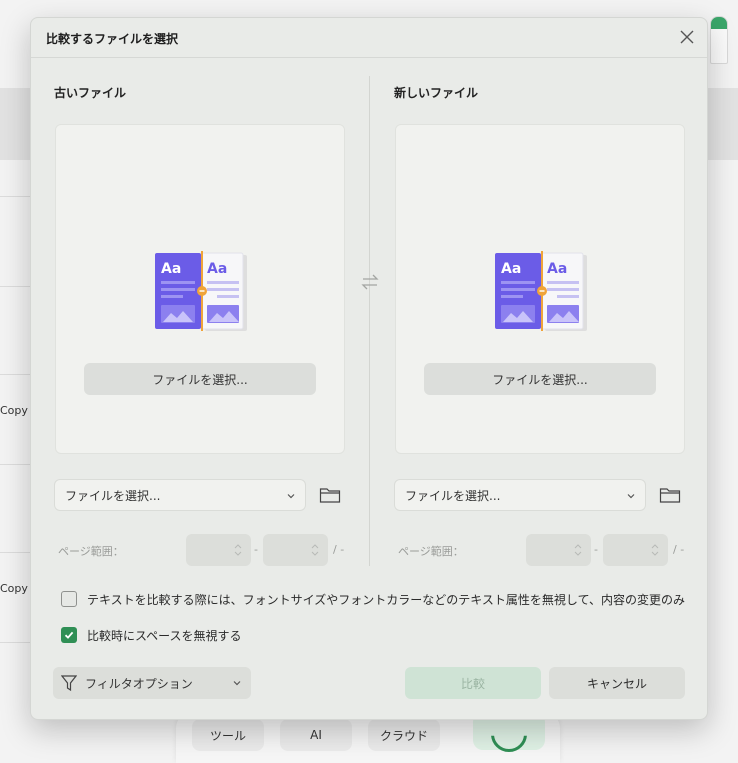 Image resolution: width=738 pixels, height=763 pixels. I want to click on checkmark-icon, so click(69, 635).